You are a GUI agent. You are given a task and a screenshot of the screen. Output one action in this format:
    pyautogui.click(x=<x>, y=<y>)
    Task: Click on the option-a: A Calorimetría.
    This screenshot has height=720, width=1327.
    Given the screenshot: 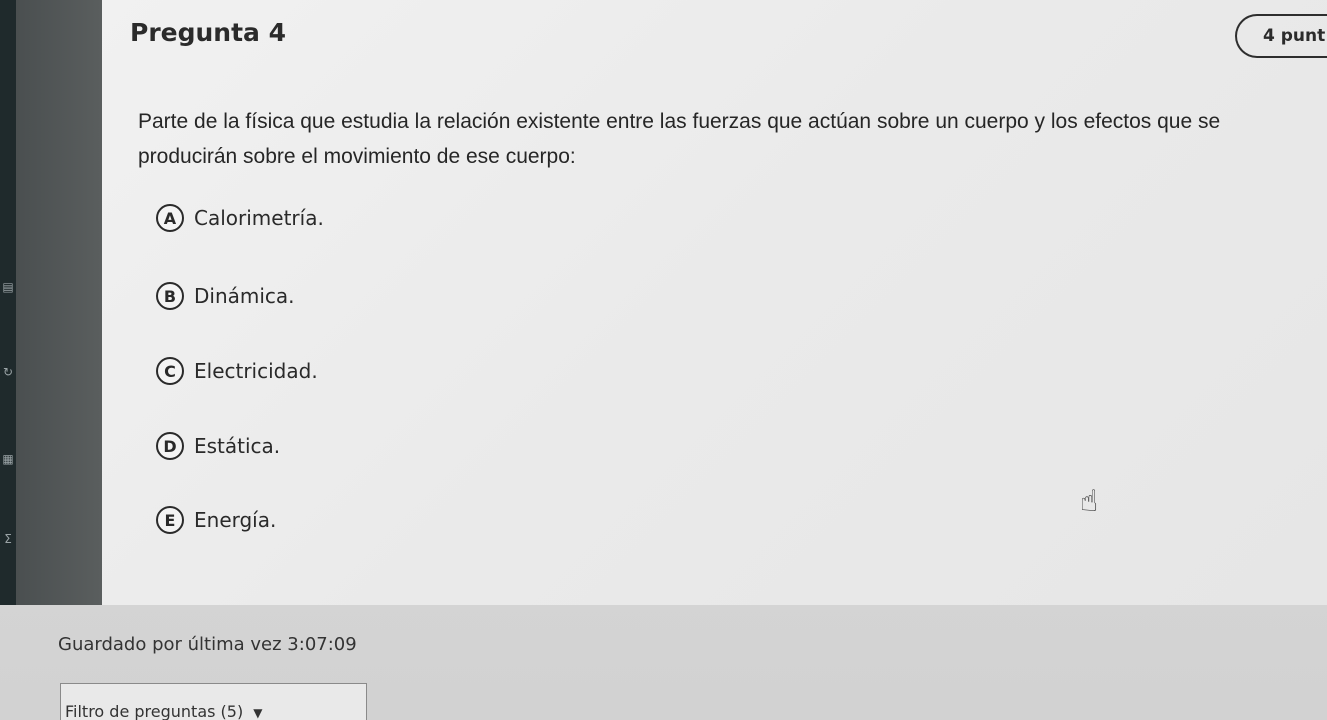 What is the action you would take?
    pyautogui.click(x=240, y=218)
    